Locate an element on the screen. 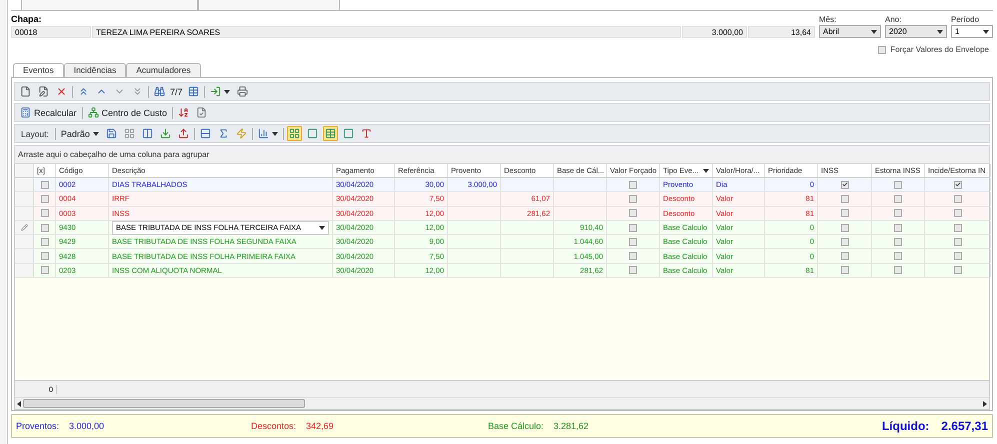  dropdown: Abril is located at coordinates (850, 31).